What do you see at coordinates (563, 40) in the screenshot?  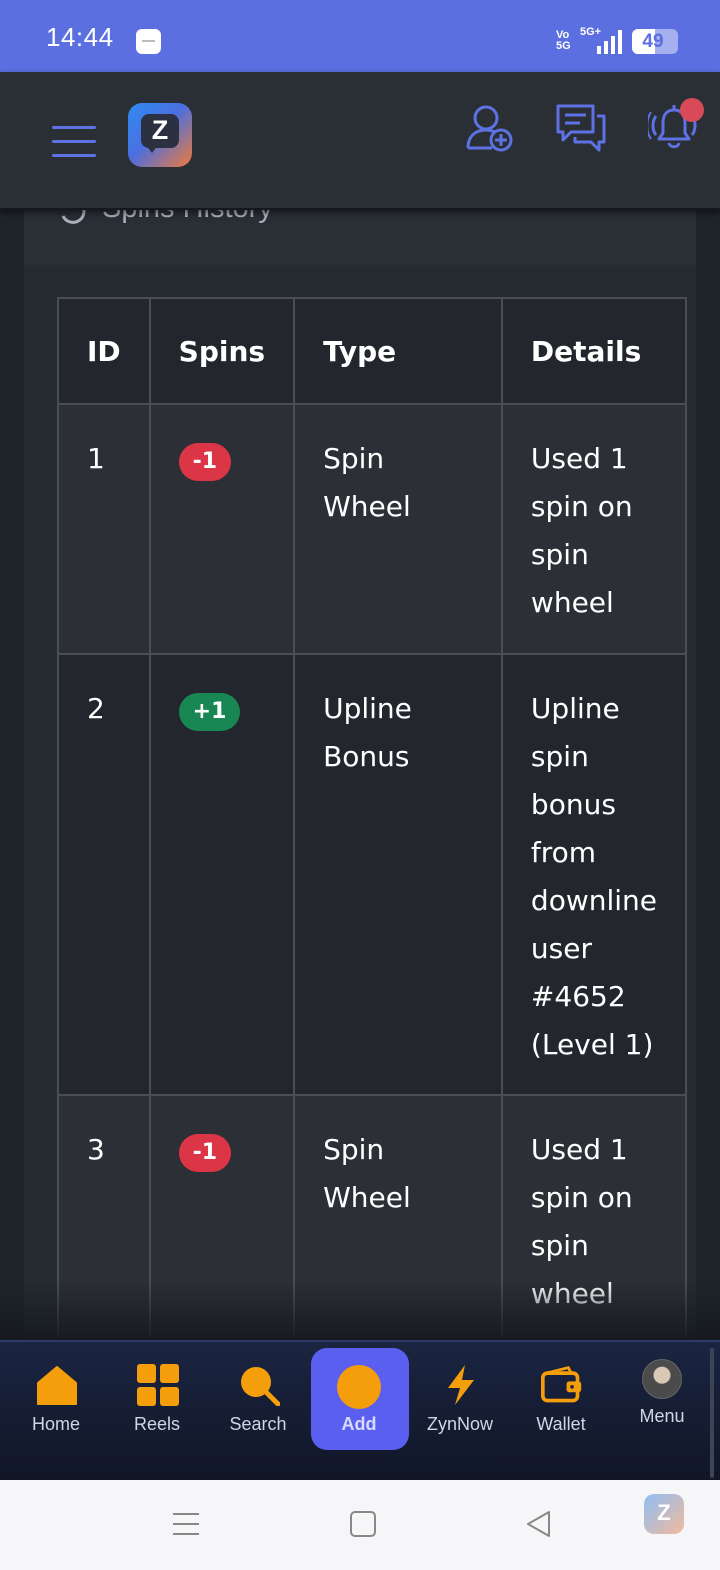 I see `volte-indicator: Vo 5G` at bounding box center [563, 40].